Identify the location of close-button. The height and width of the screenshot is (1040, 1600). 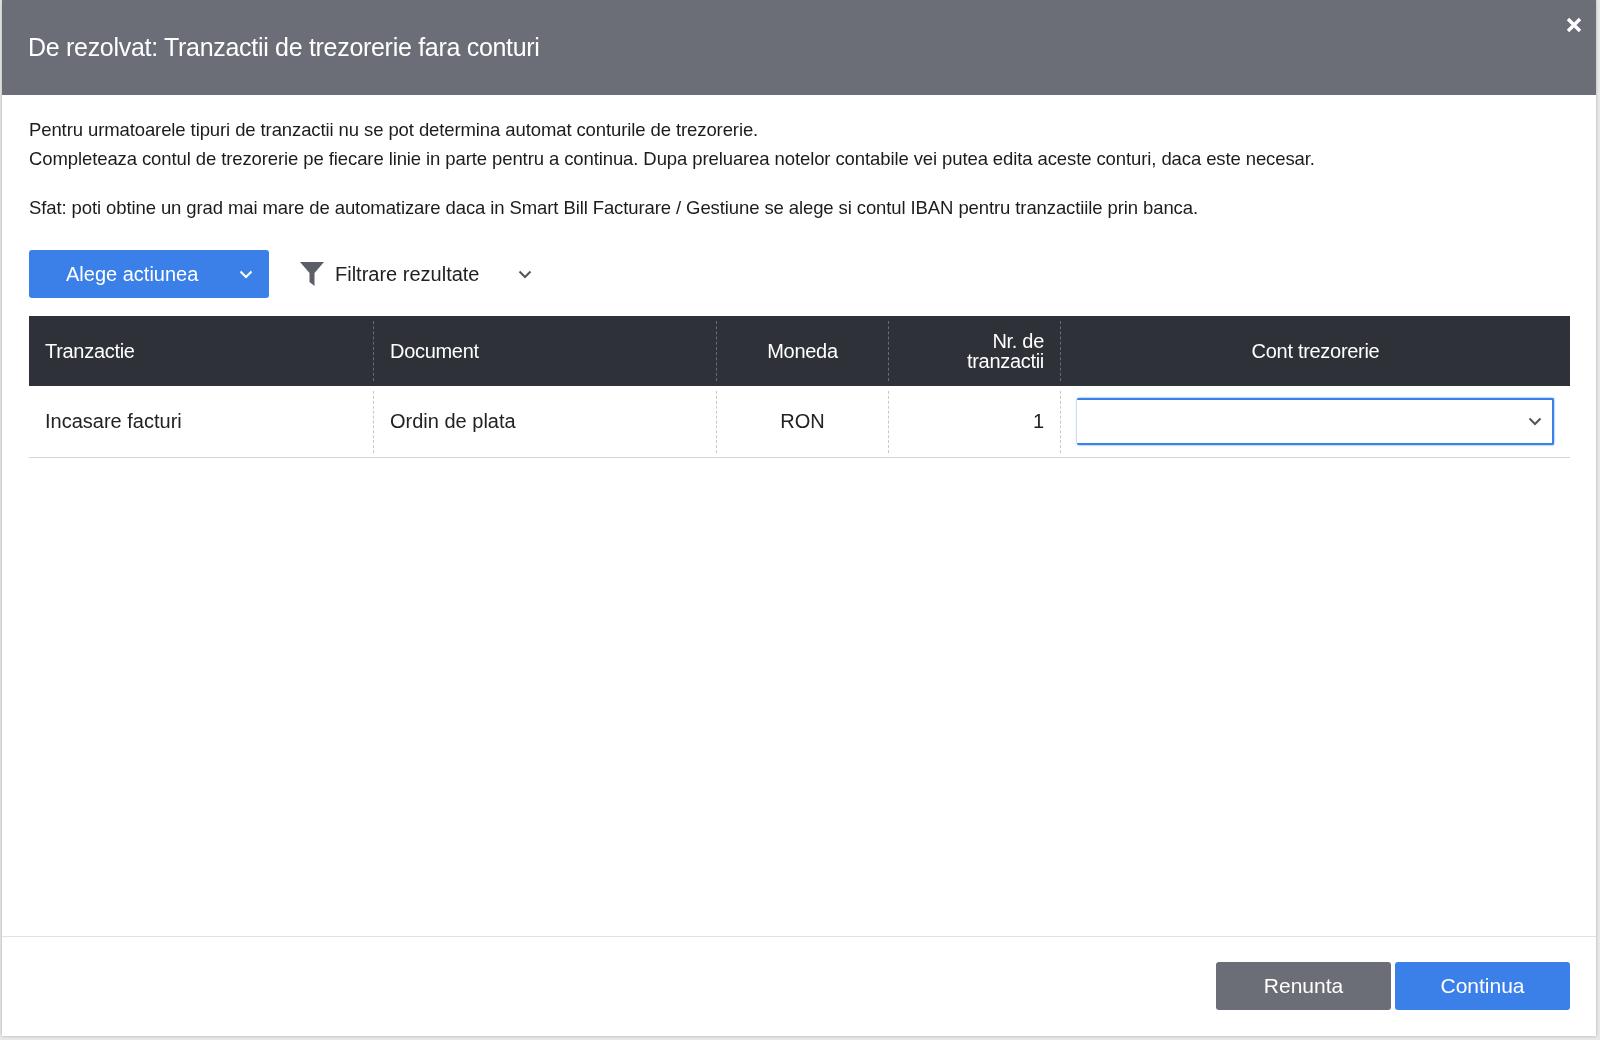
(1574, 25).